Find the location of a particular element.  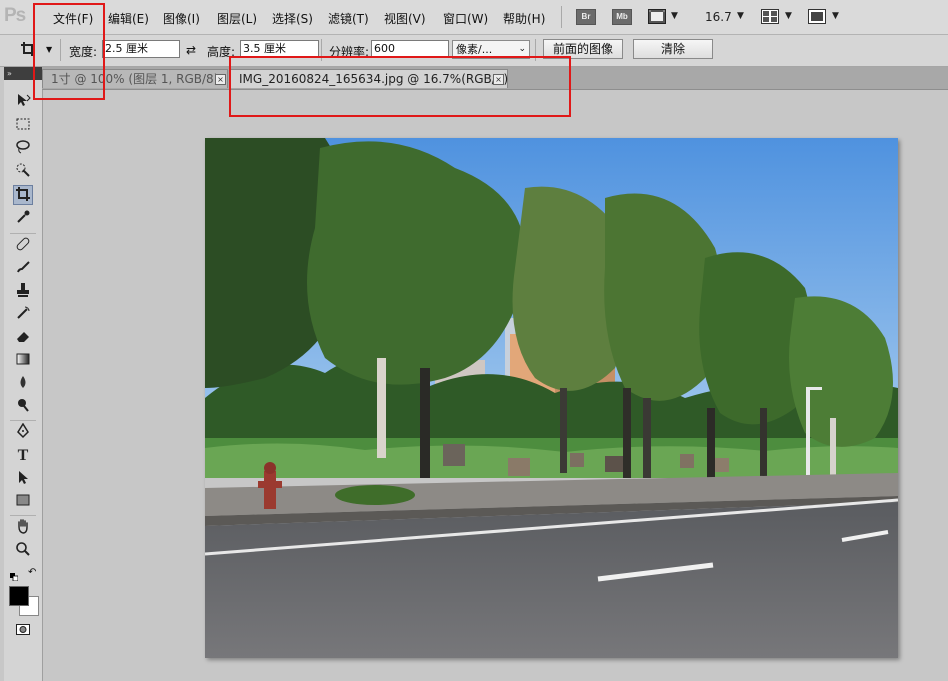

highlight-box-file-menu is located at coordinates (69, 51).